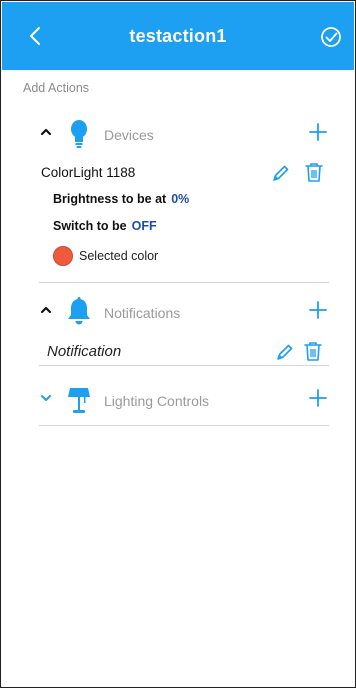 This screenshot has height=688, width=356. I want to click on lamp-icon, so click(79, 400).